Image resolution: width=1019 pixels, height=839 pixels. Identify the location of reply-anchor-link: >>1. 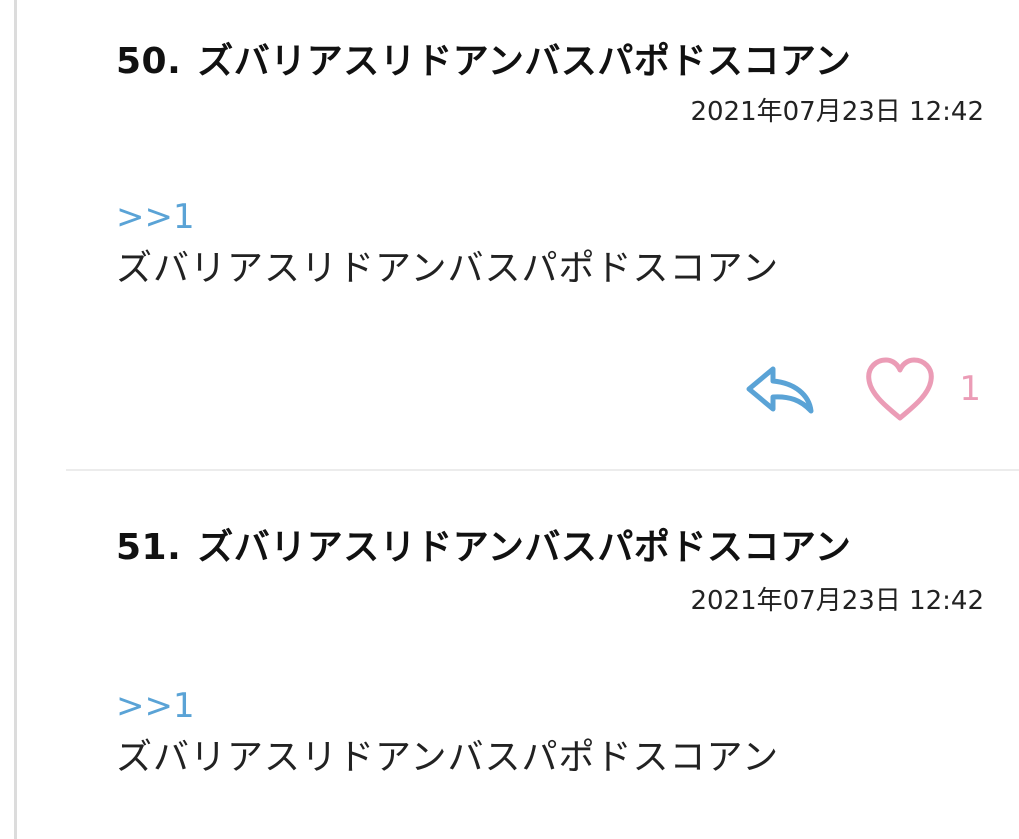
(155, 706).